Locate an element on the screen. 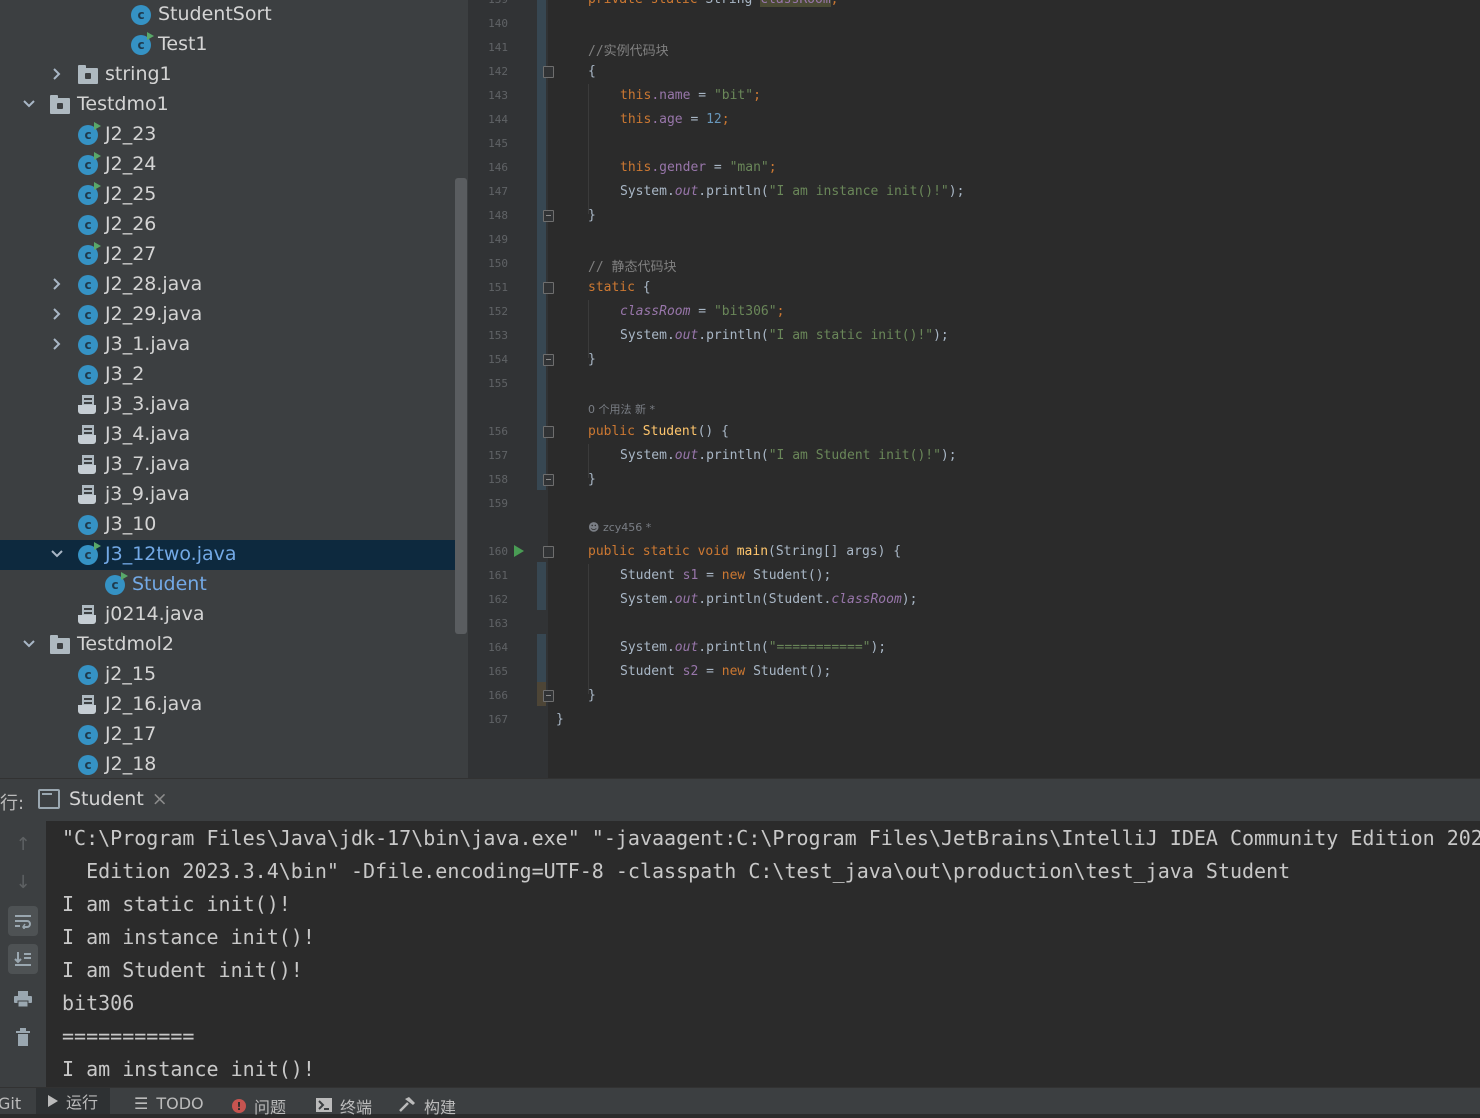 The width and height of the screenshot is (1480, 1118). console-line: =========== is located at coordinates (128, 1036).